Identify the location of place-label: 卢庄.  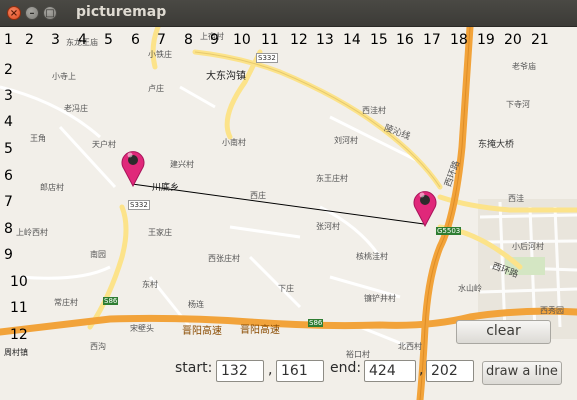
(156, 88).